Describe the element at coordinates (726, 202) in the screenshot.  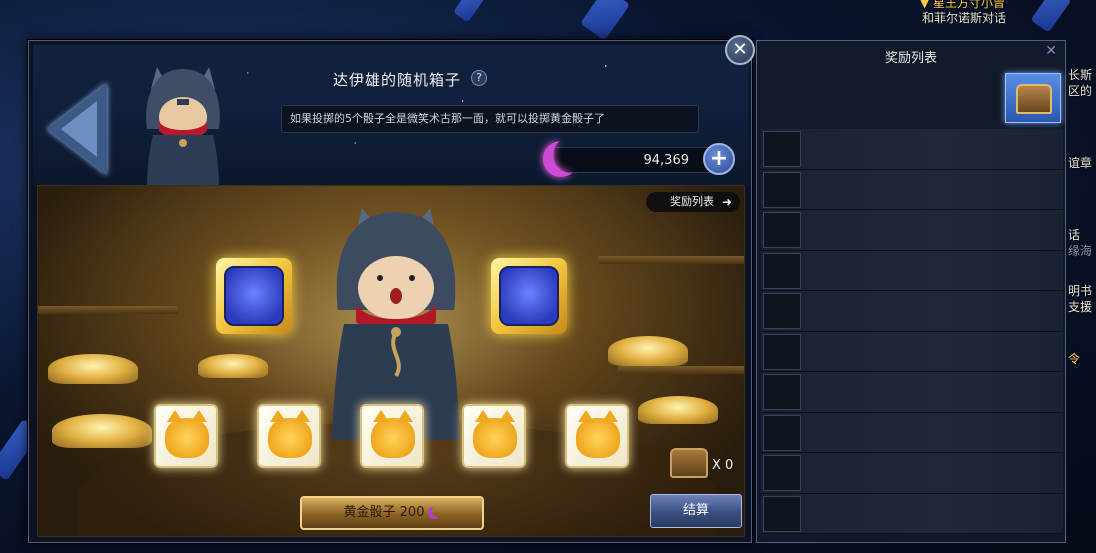
I see `arrow-right-icon: ➜` at that location.